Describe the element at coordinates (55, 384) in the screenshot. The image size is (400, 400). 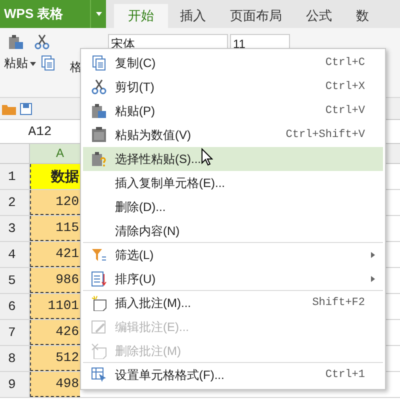
I see `table-cell: 498` at that location.